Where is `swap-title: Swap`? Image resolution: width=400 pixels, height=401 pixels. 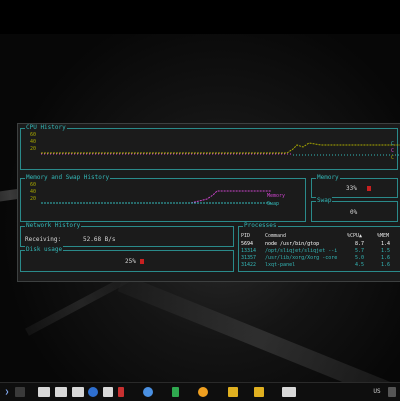 swap-title: Swap is located at coordinates (324, 201).